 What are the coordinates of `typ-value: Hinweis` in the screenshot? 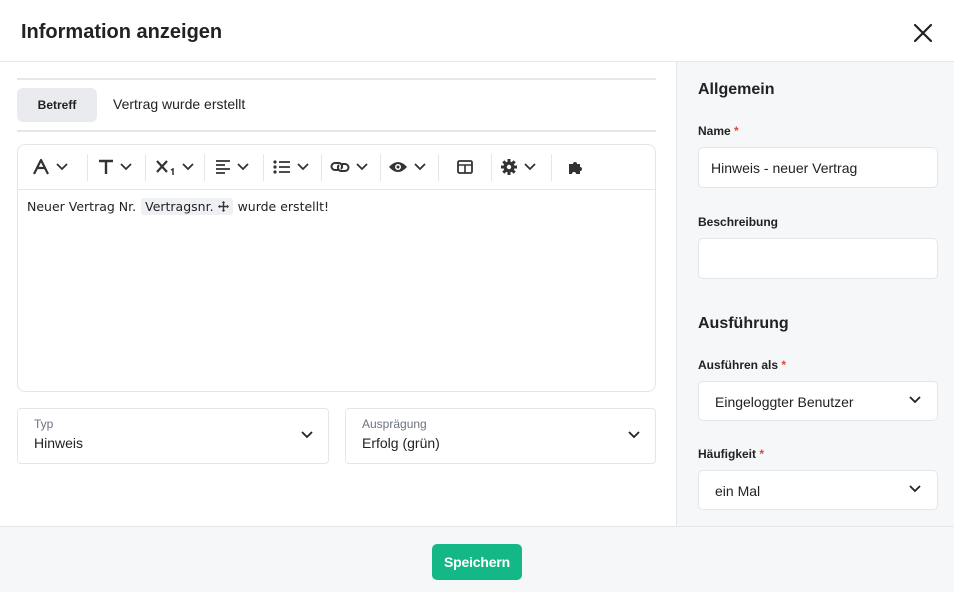 It's located at (59, 443).